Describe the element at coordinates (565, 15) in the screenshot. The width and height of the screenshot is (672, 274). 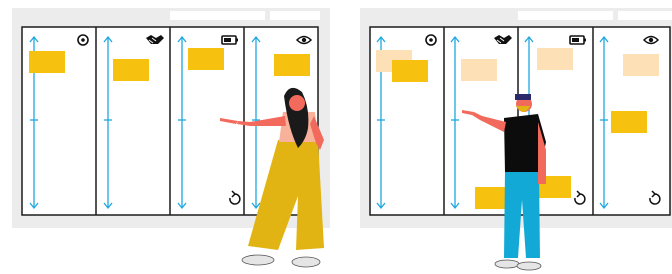
I see `right-topbar-block` at that location.